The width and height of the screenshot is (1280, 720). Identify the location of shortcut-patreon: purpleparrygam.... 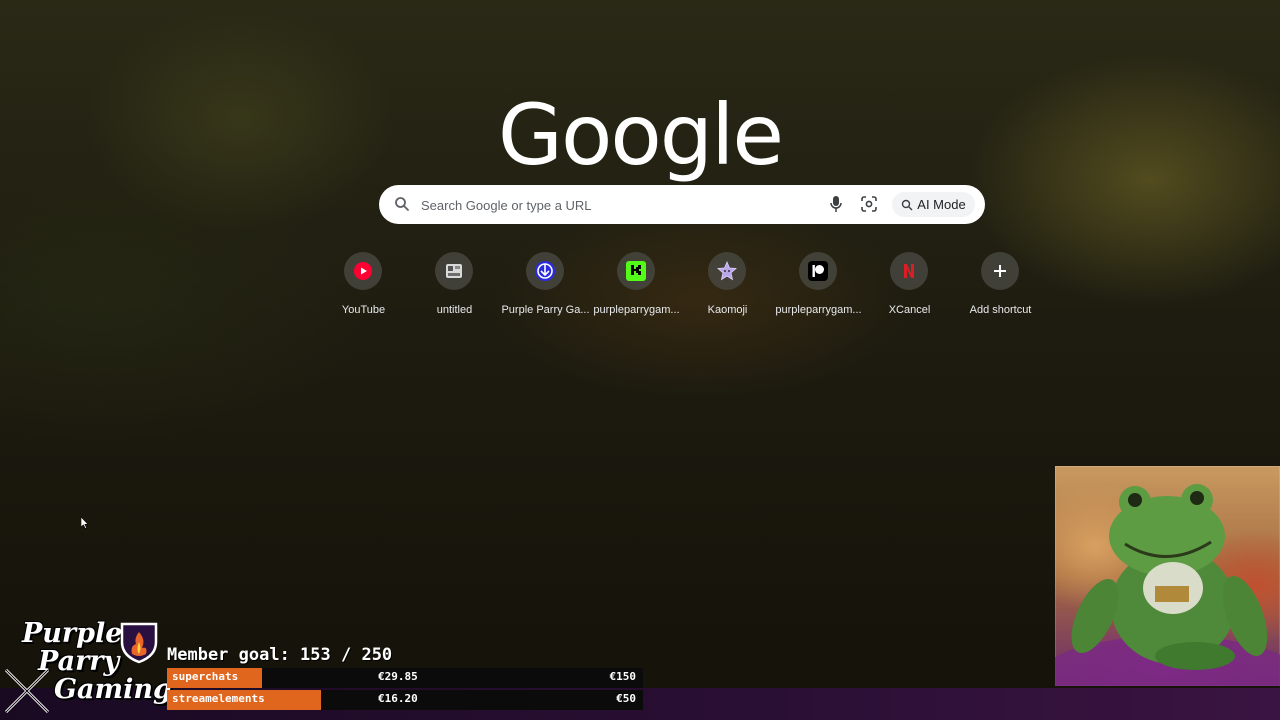
(818, 288).